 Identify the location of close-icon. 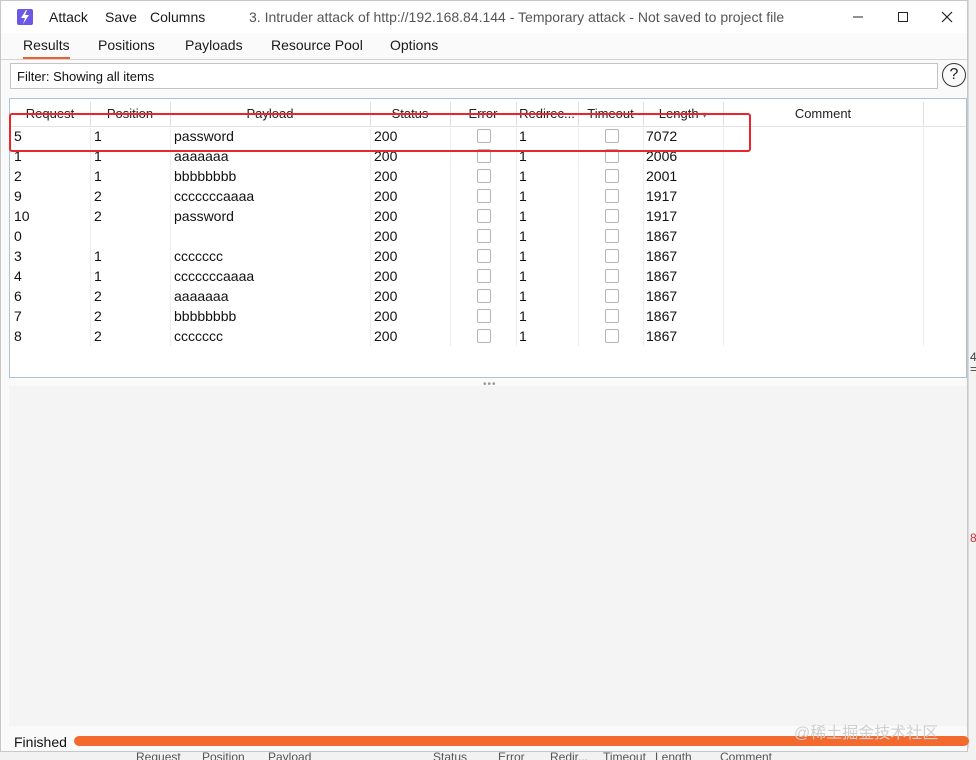
(947, 17).